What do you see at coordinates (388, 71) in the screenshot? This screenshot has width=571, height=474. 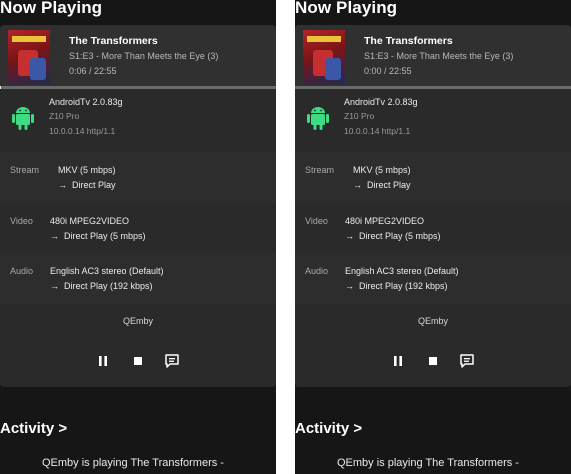 I see `playback-time: 0:00 / 22:55` at bounding box center [388, 71].